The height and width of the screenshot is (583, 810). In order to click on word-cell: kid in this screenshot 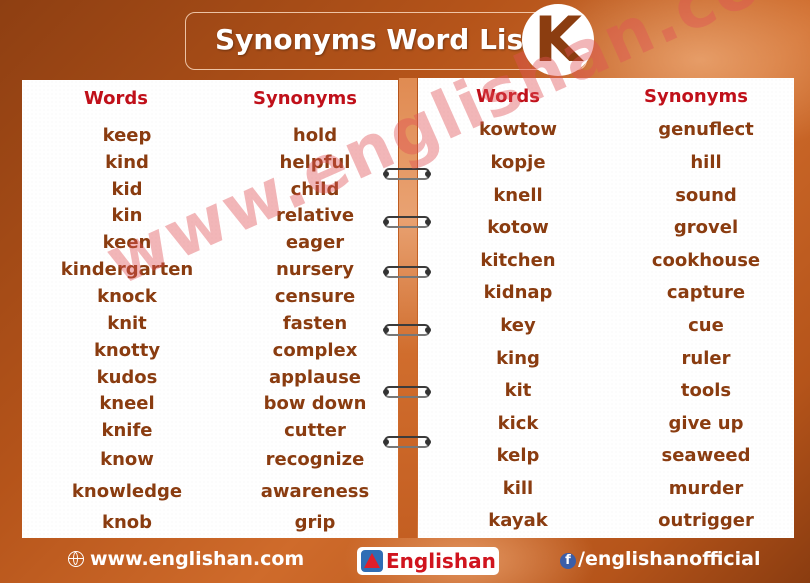, I will do `click(127, 189)`.